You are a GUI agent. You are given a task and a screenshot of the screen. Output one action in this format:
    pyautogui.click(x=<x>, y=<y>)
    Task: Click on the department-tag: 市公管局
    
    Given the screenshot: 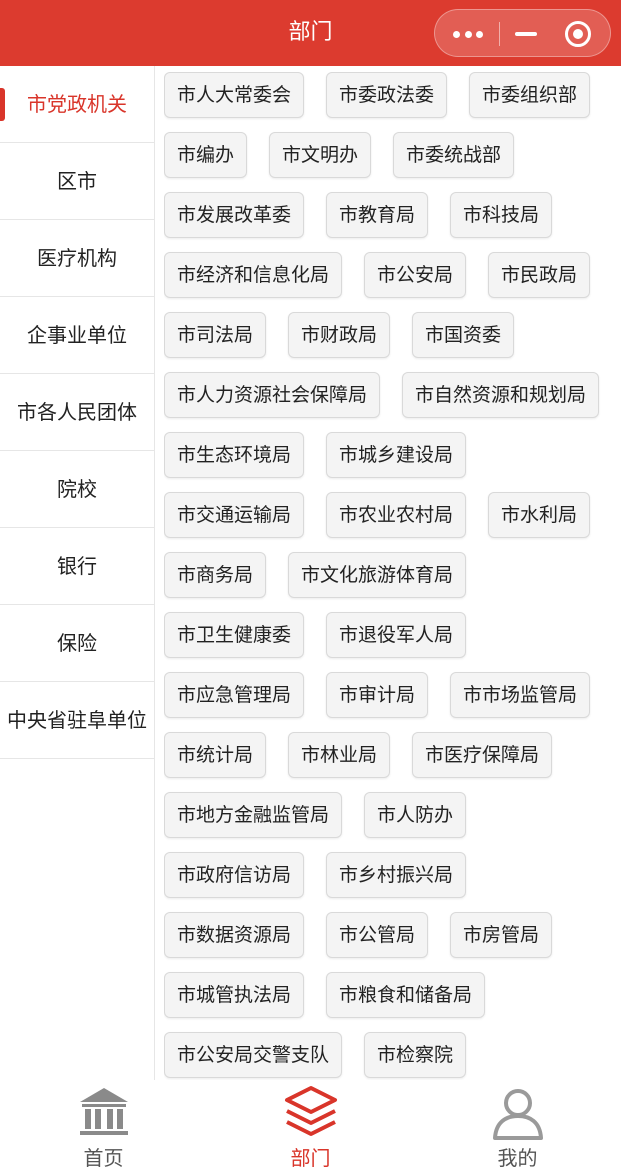 What is the action you would take?
    pyautogui.click(x=377, y=935)
    